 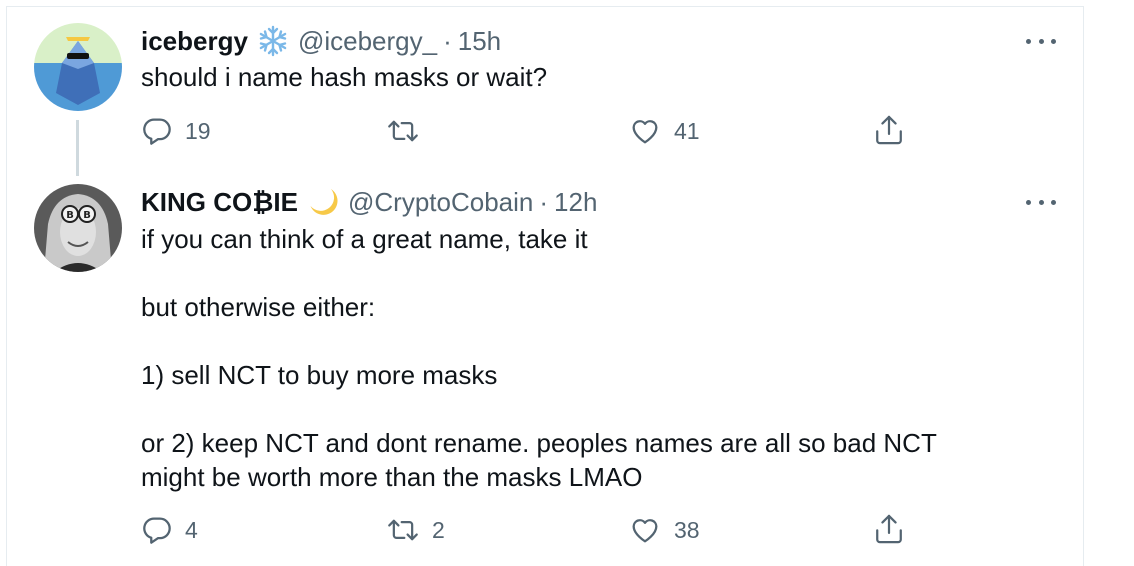 What do you see at coordinates (438, 529) in the screenshot?
I see `retweet-count: 2` at bounding box center [438, 529].